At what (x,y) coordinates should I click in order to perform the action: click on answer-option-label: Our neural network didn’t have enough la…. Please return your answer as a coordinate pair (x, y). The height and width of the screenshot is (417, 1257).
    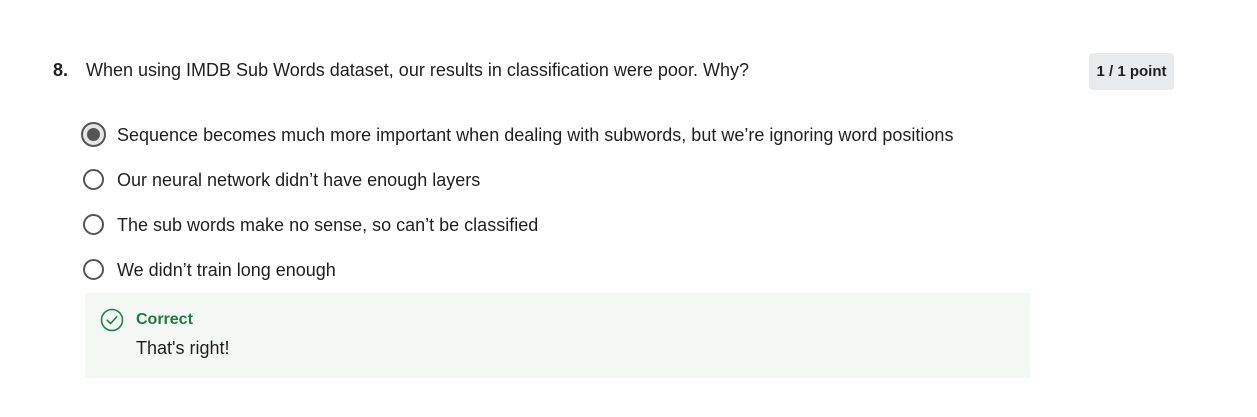
    Looking at the image, I should click on (299, 179).